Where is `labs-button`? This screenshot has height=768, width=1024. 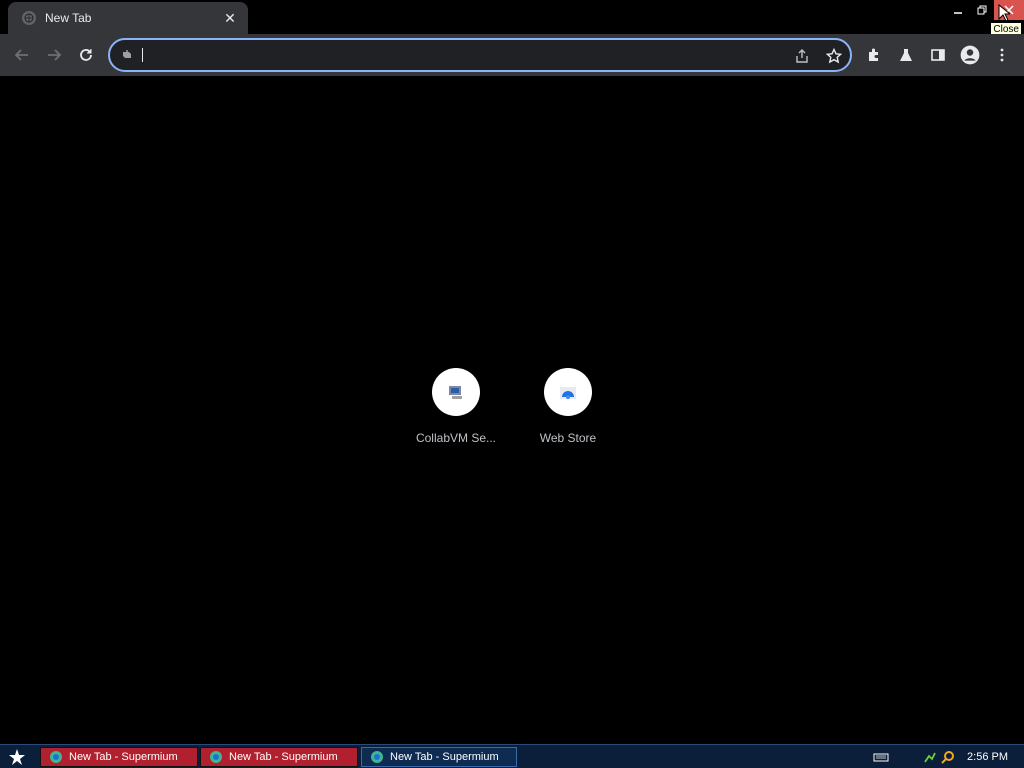
labs-button is located at coordinates (906, 55).